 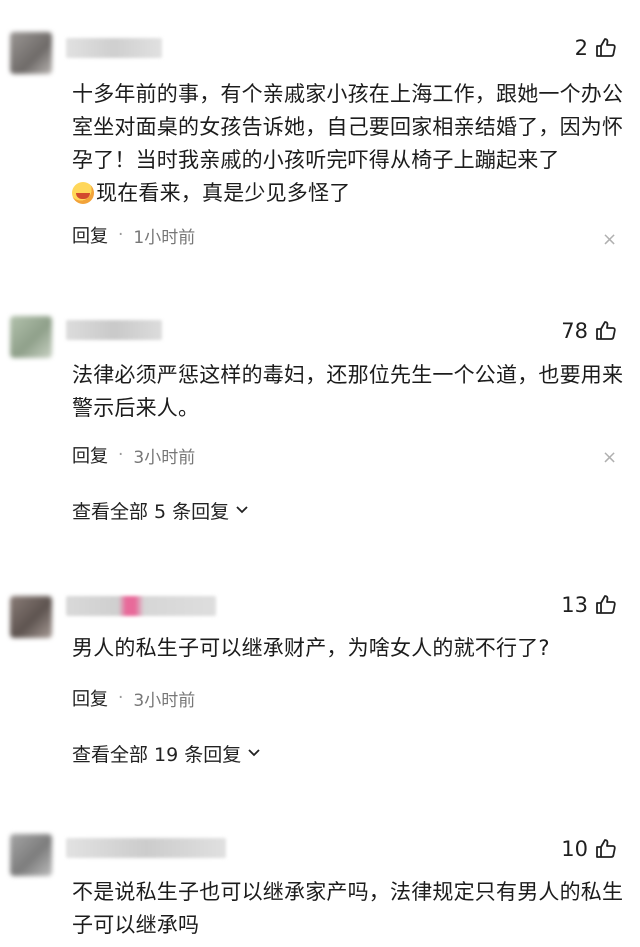 I want to click on view-all-replies-button: 查看全部 5 条回复, so click(x=160, y=510).